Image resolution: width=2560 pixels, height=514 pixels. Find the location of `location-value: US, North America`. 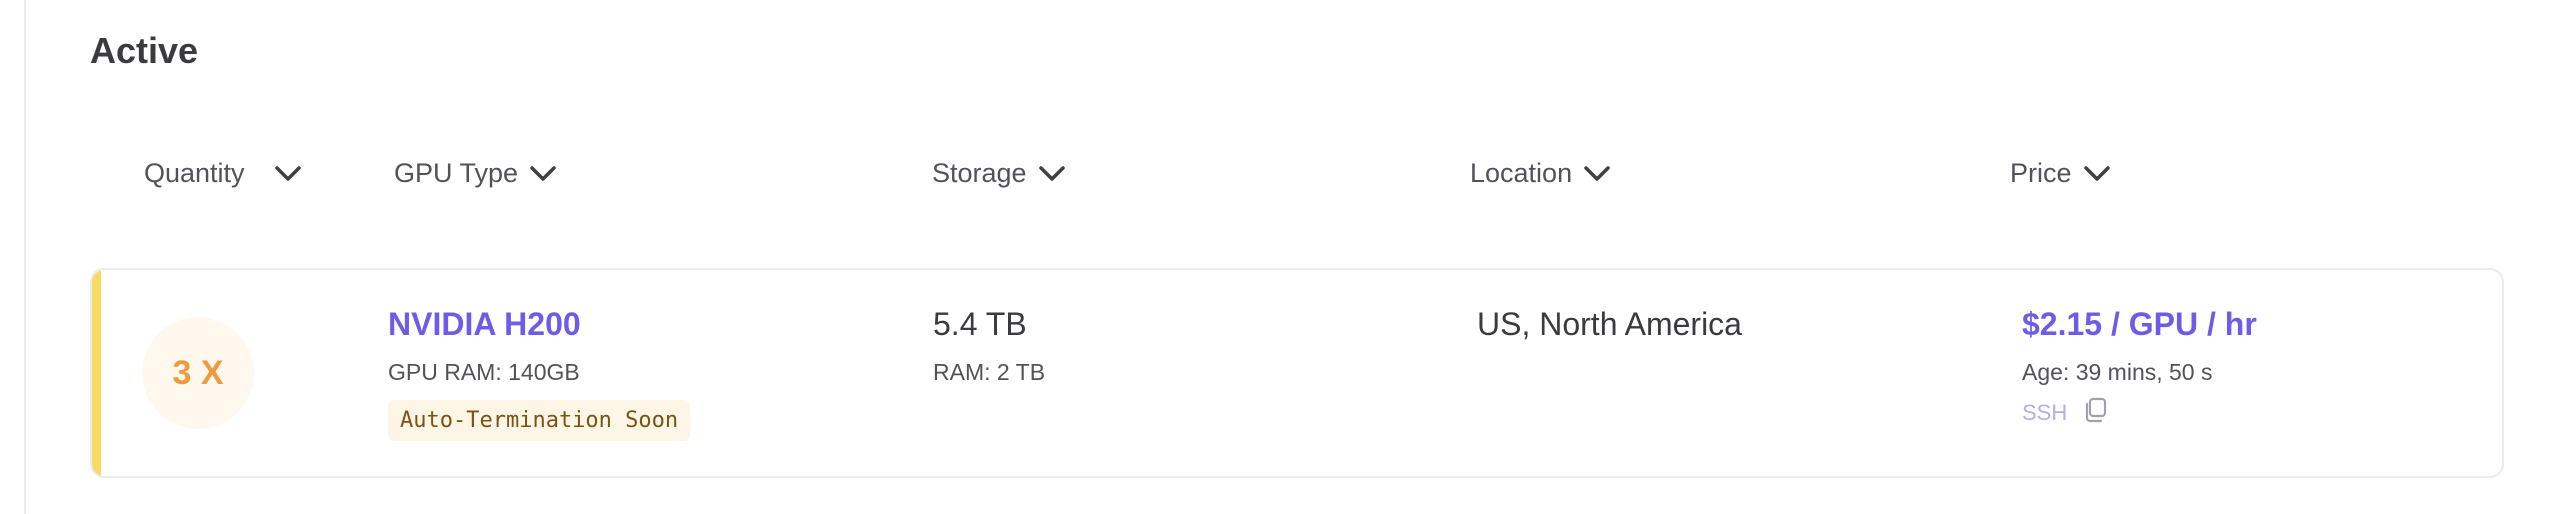

location-value: US, North America is located at coordinates (1609, 324).